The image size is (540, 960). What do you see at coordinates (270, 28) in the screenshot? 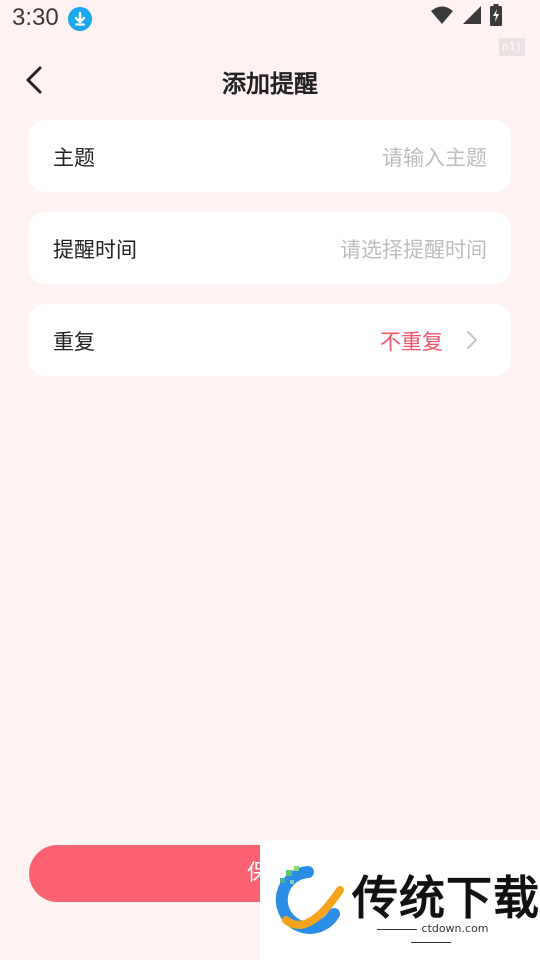
I see `status-bar: 3:30 n1j` at bounding box center [270, 28].